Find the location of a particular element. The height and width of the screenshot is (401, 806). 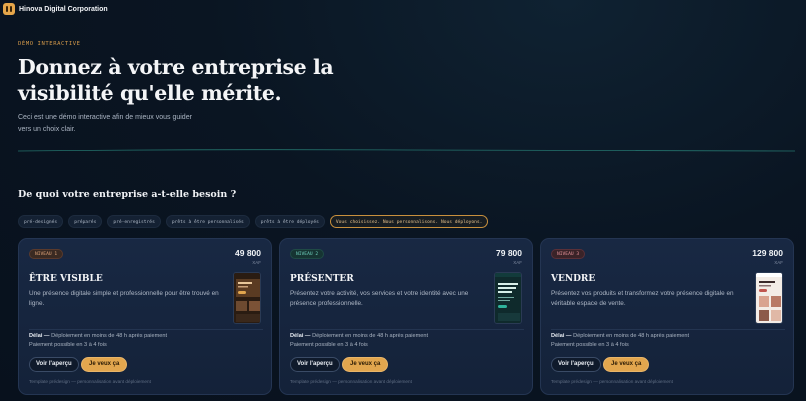

chip-pre-designes: pré-designés is located at coordinates (41, 221).